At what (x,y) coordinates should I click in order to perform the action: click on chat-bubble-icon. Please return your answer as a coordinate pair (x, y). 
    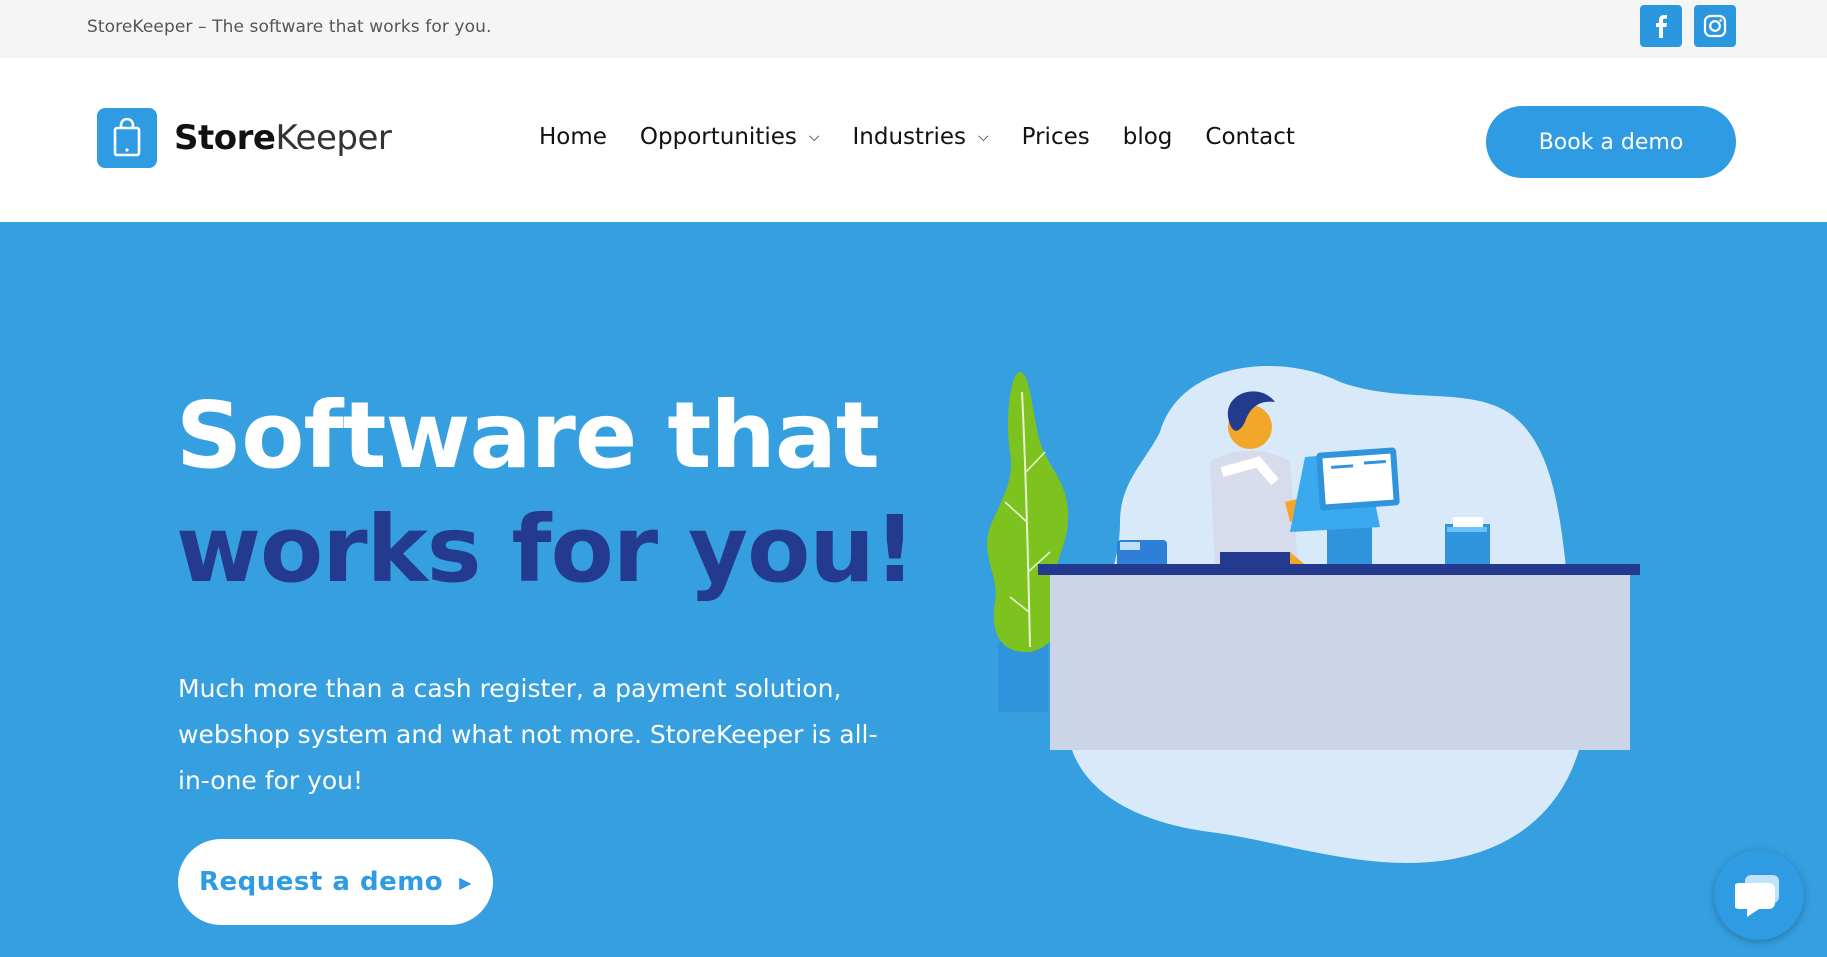
    Looking at the image, I should click on (1757, 896).